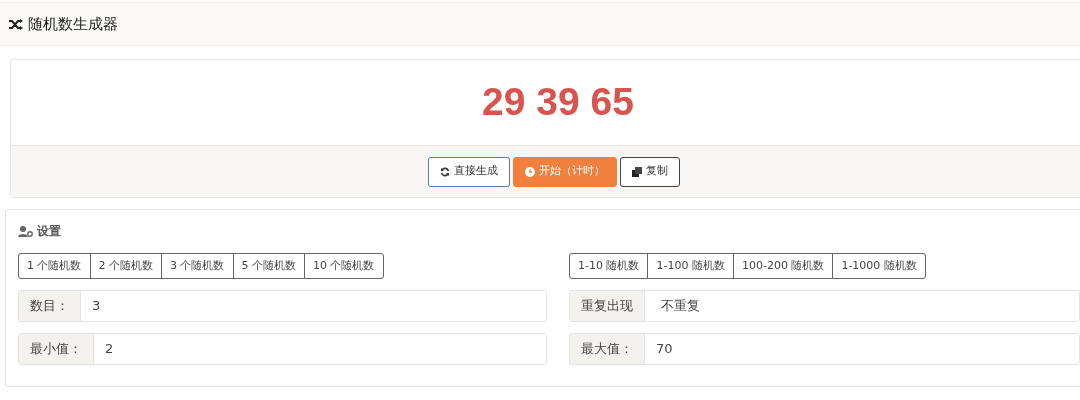 This screenshot has height=400, width=1080. Describe the element at coordinates (783, 266) in the screenshot. I see `range-preset-button: 100-200 随机数` at that location.